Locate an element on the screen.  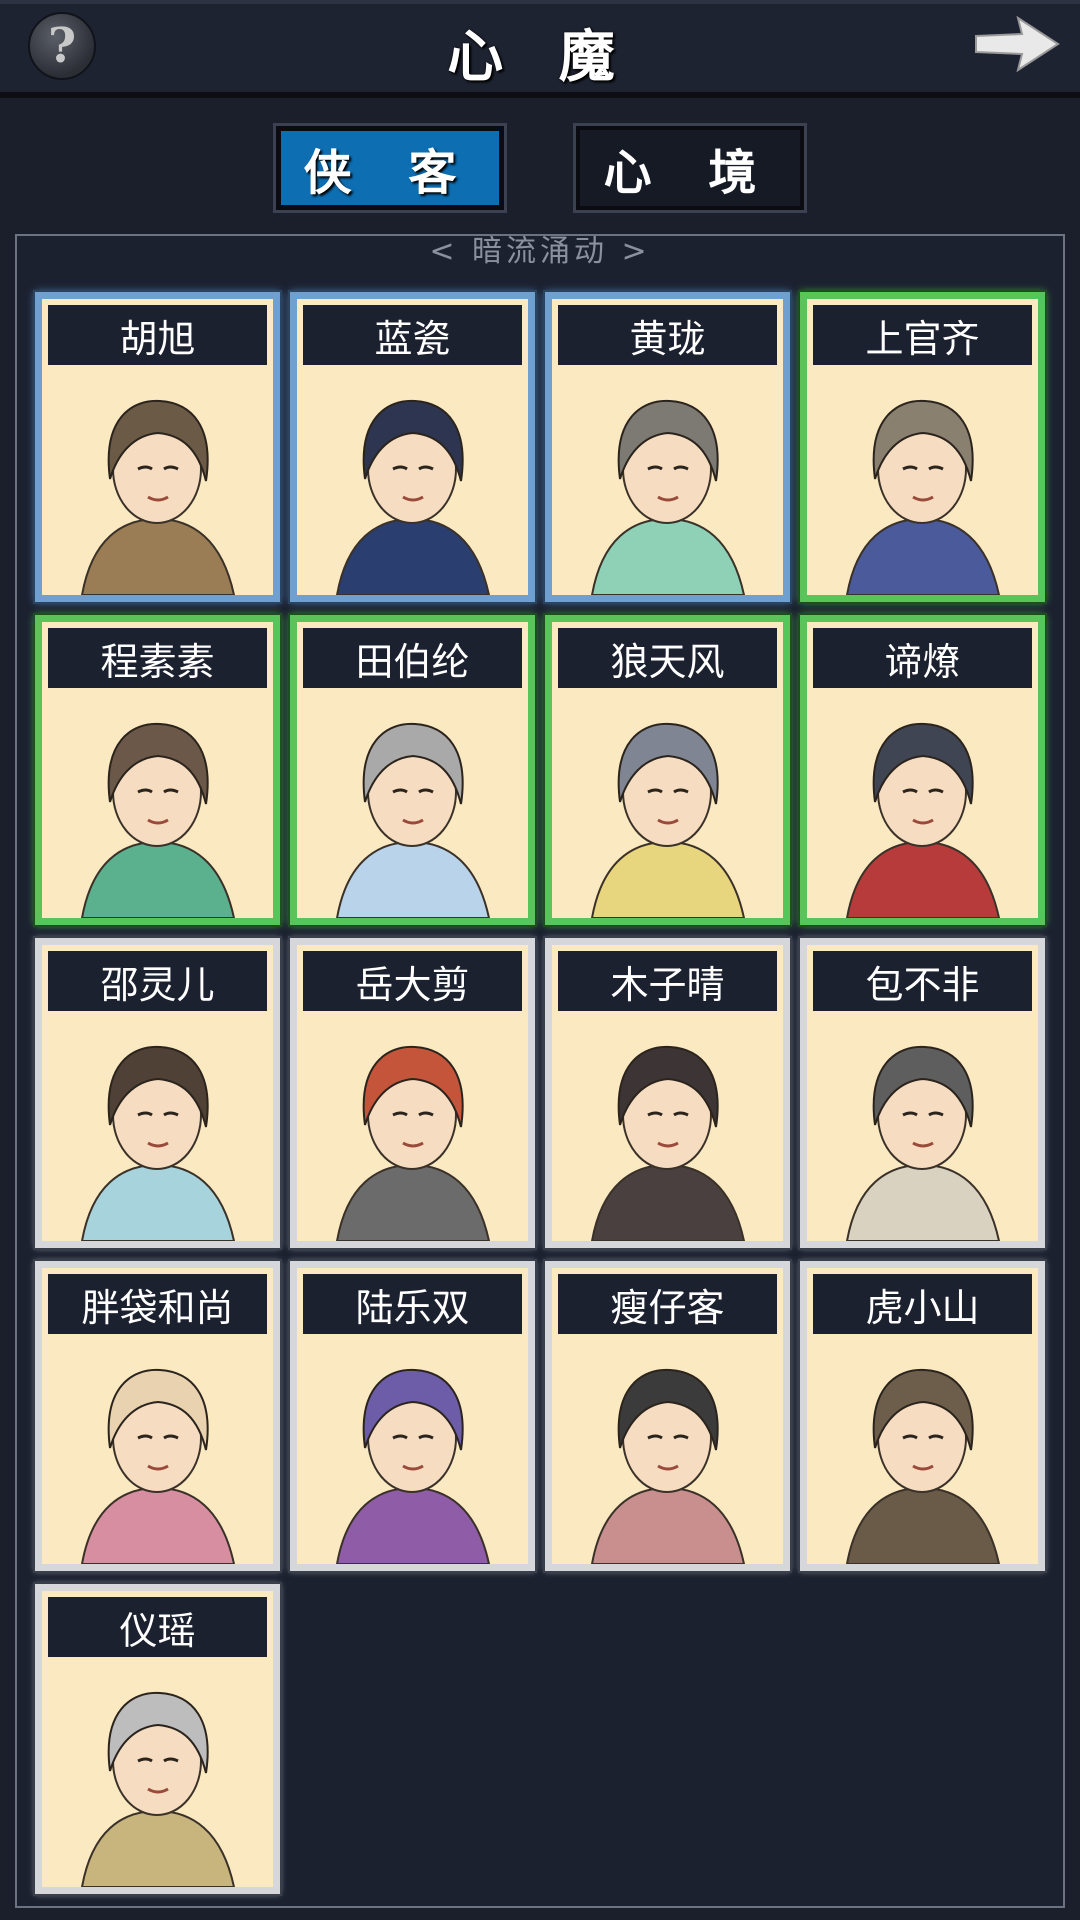
character-card: 上官齐 is located at coordinates (922, 447).